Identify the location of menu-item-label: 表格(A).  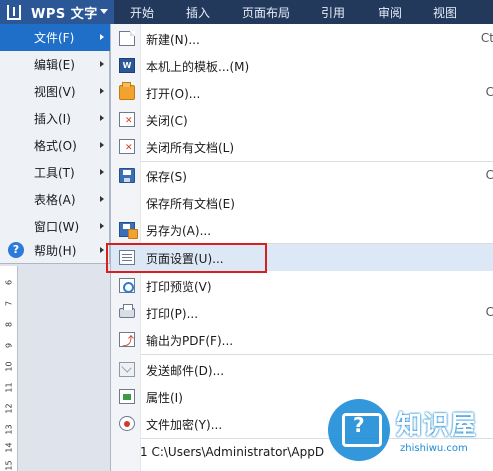
(55, 200).